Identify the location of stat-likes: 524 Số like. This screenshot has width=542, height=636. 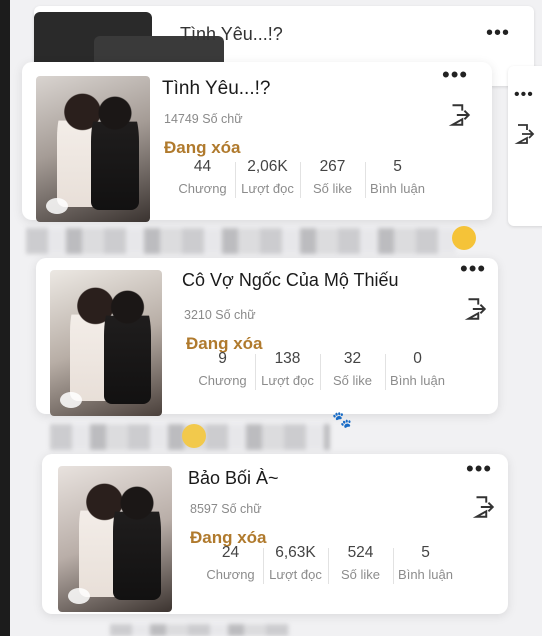
(360, 564).